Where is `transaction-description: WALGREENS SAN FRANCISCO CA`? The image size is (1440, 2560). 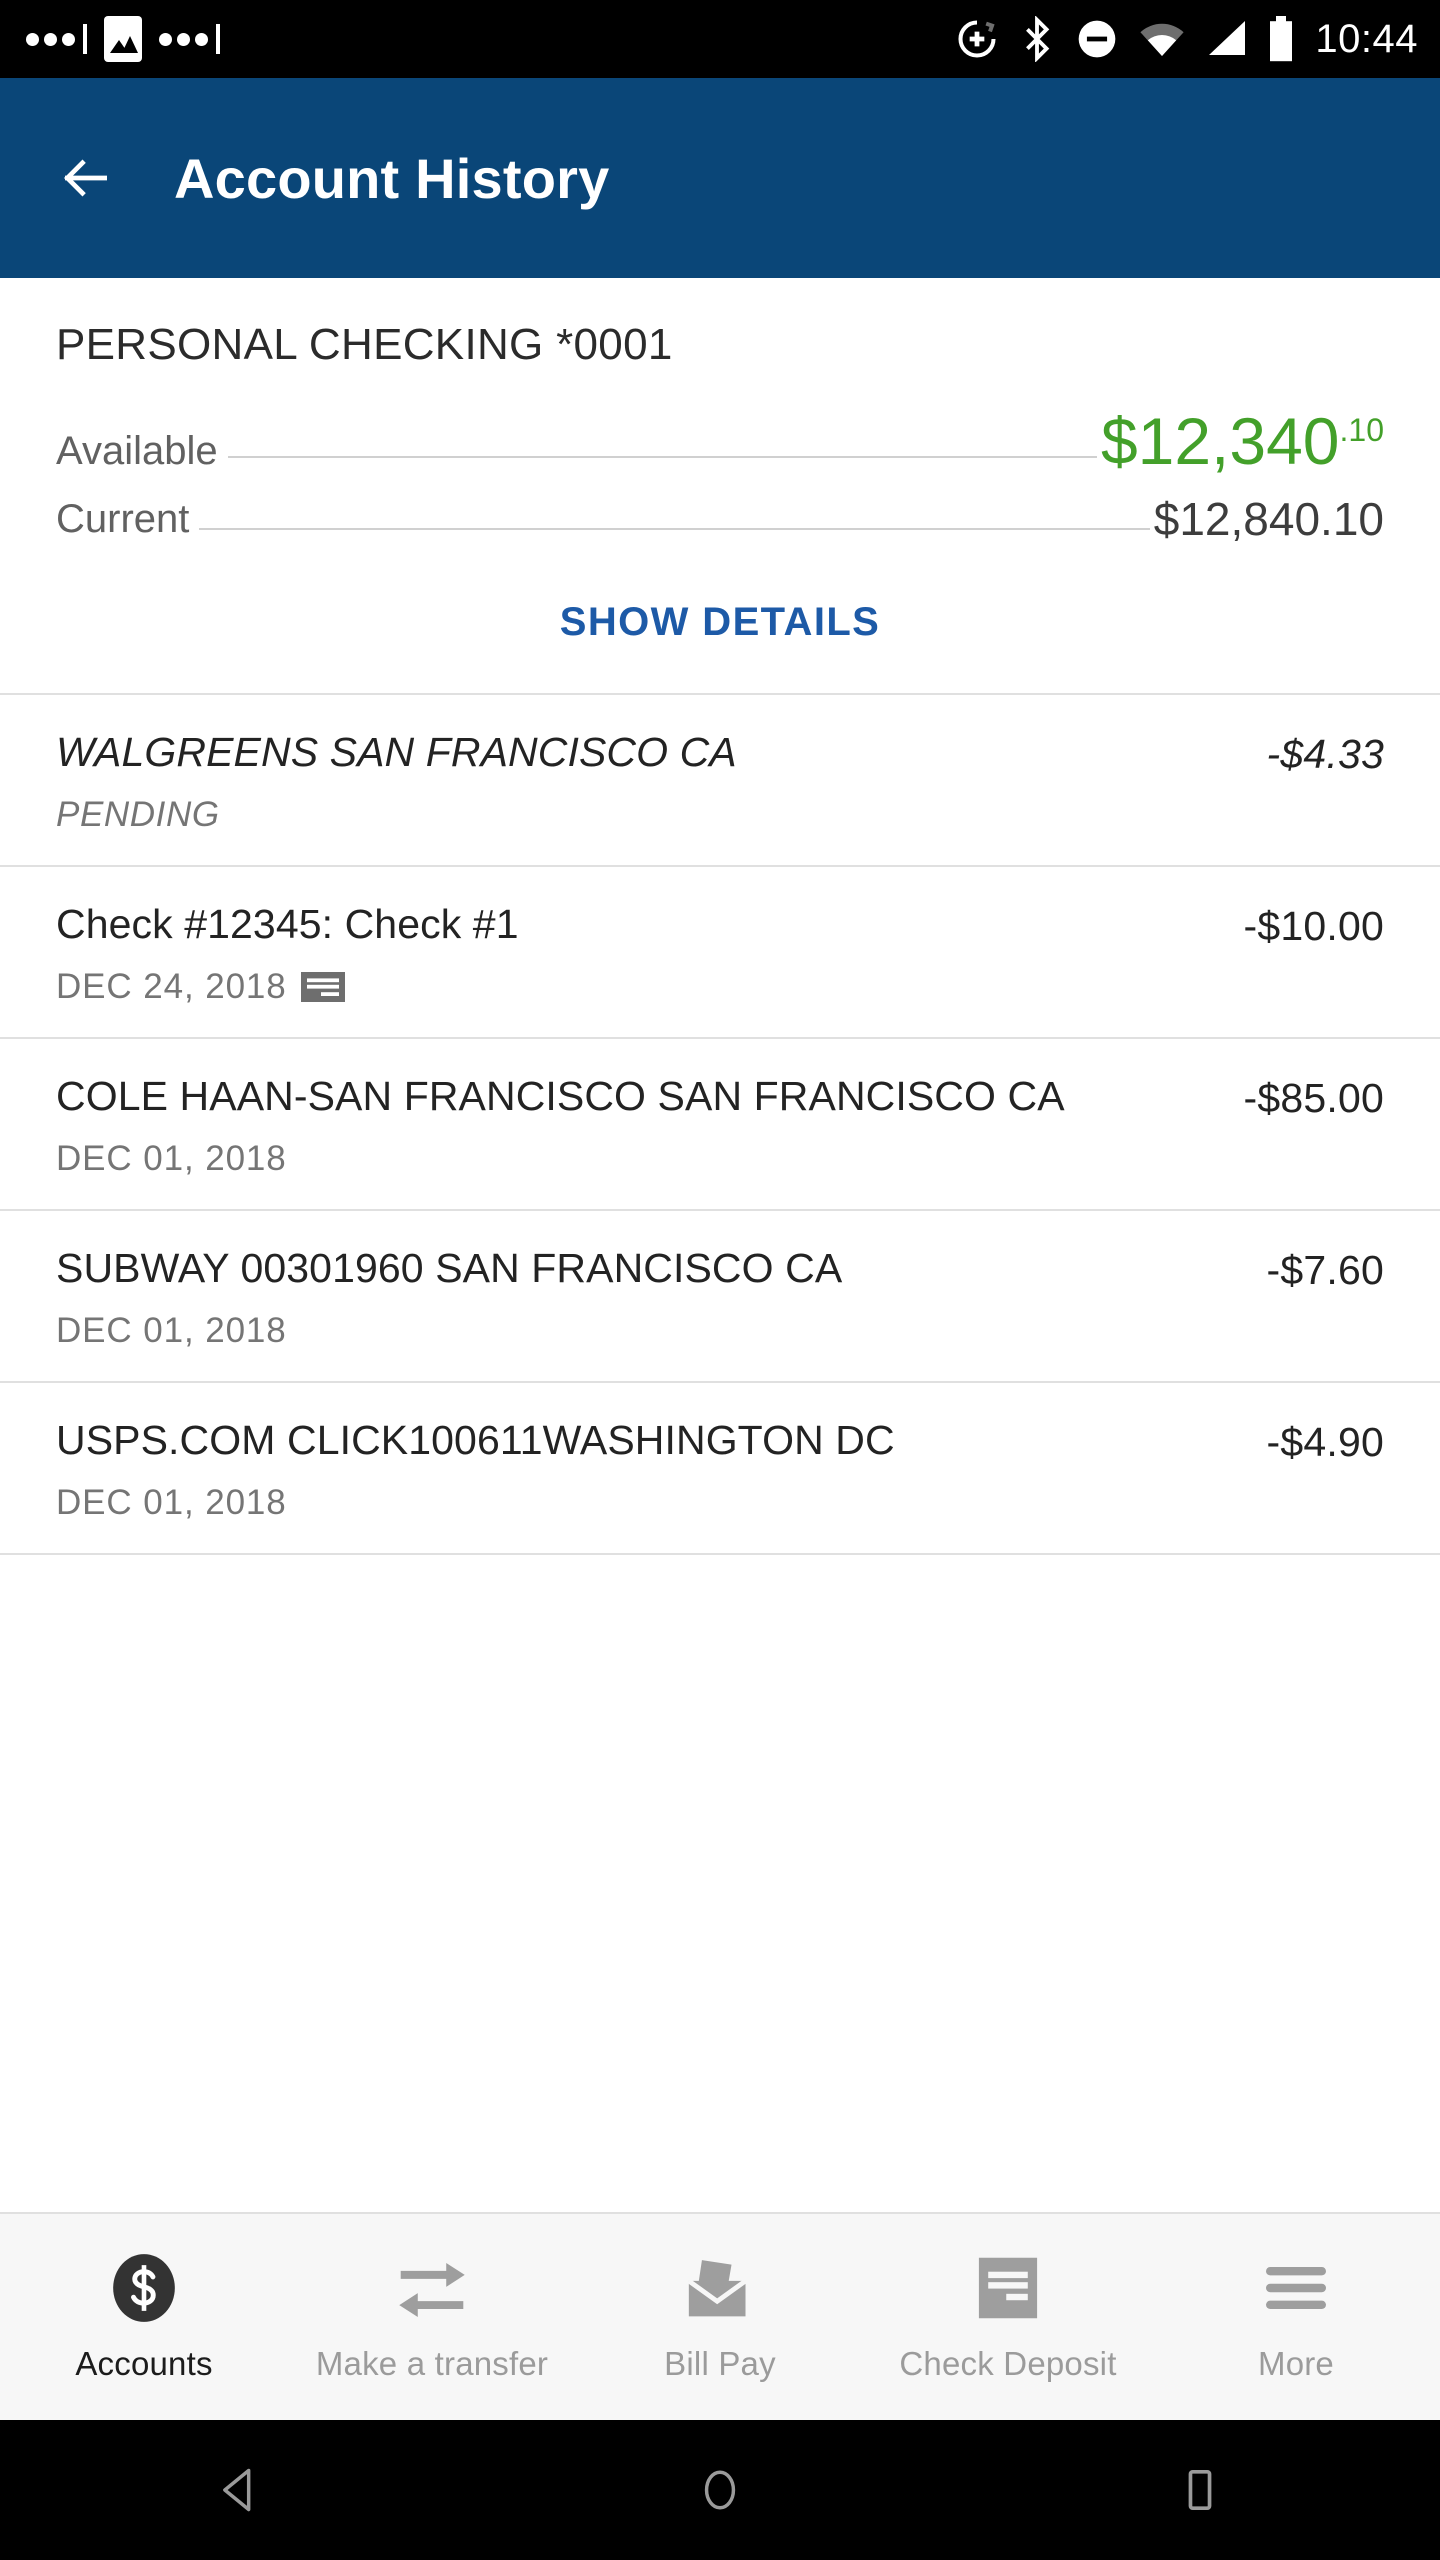 transaction-description: WALGREENS SAN FRANCISCO CA is located at coordinates (396, 752).